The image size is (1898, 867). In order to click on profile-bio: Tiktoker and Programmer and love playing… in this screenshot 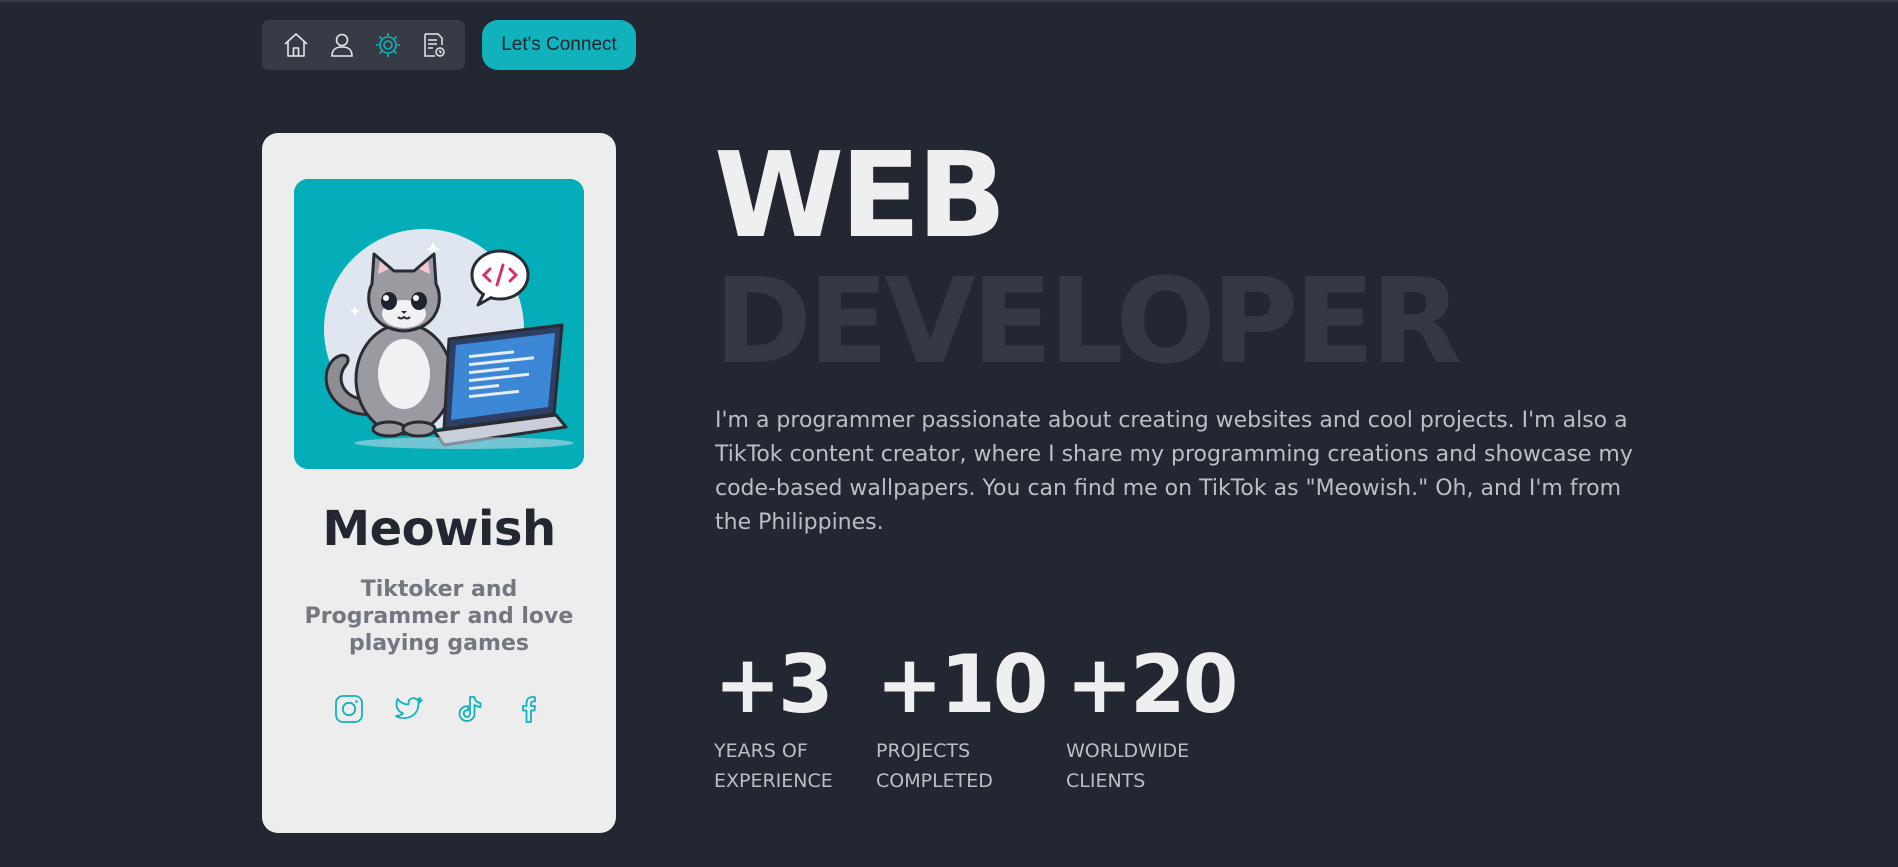, I will do `click(439, 616)`.